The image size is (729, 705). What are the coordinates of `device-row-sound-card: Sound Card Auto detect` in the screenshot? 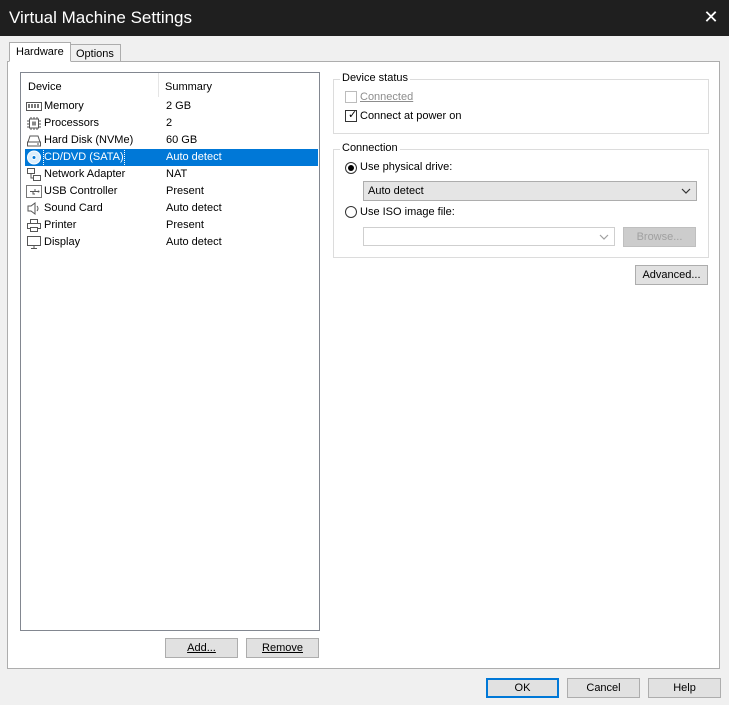 It's located at (171, 208).